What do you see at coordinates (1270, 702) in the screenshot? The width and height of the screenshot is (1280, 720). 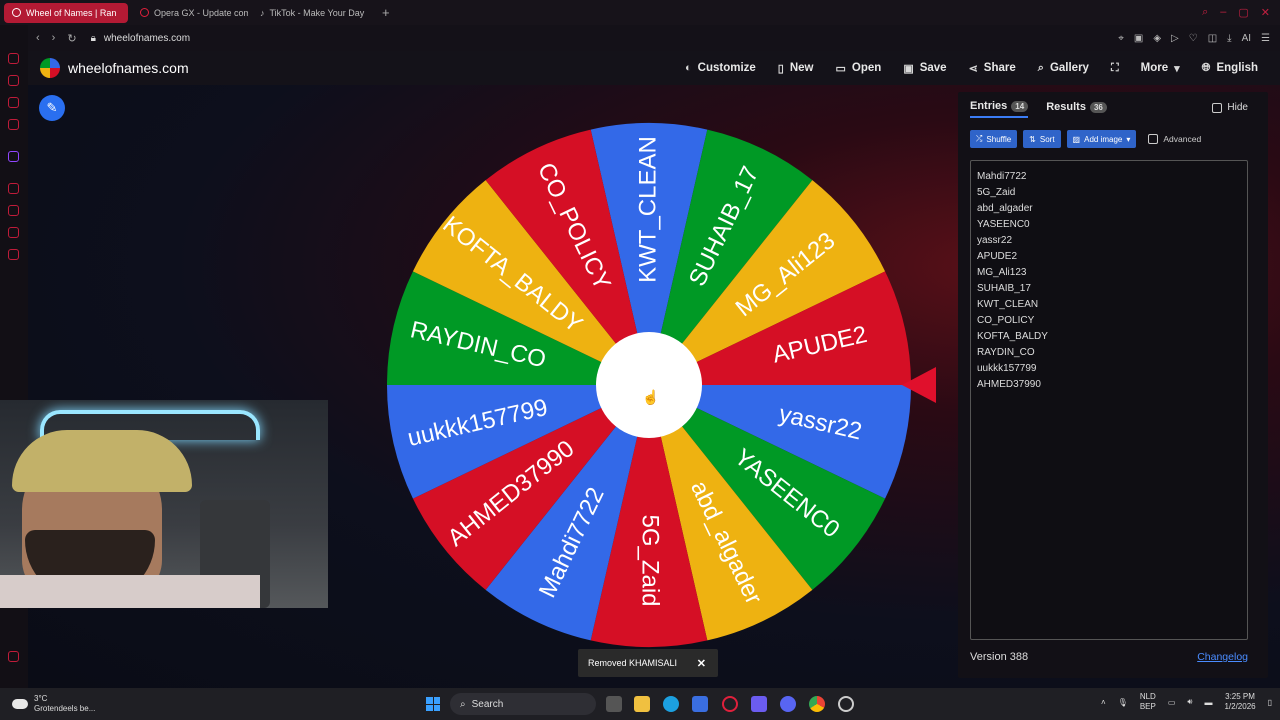 I see `notification-icon: ▯` at bounding box center [1270, 702].